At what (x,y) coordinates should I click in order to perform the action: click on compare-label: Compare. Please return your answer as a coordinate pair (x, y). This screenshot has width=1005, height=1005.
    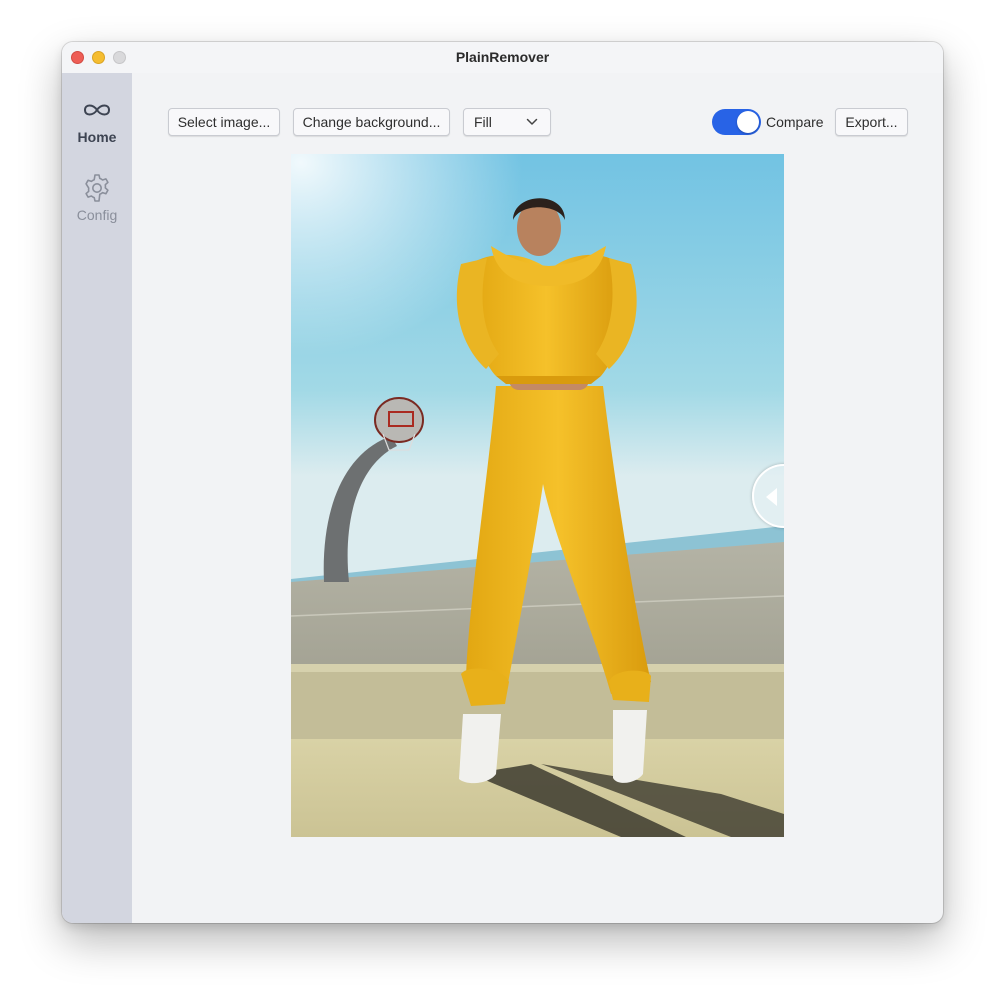
    Looking at the image, I should click on (795, 122).